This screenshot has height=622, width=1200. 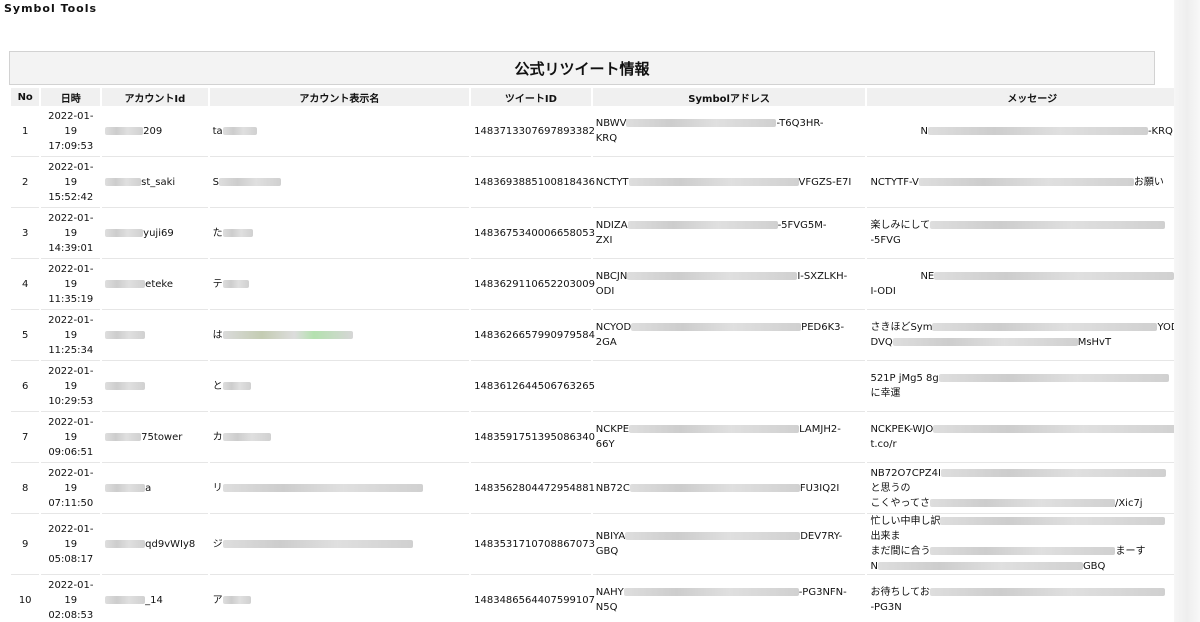 I want to click on row-number: 4, so click(x=25, y=284).